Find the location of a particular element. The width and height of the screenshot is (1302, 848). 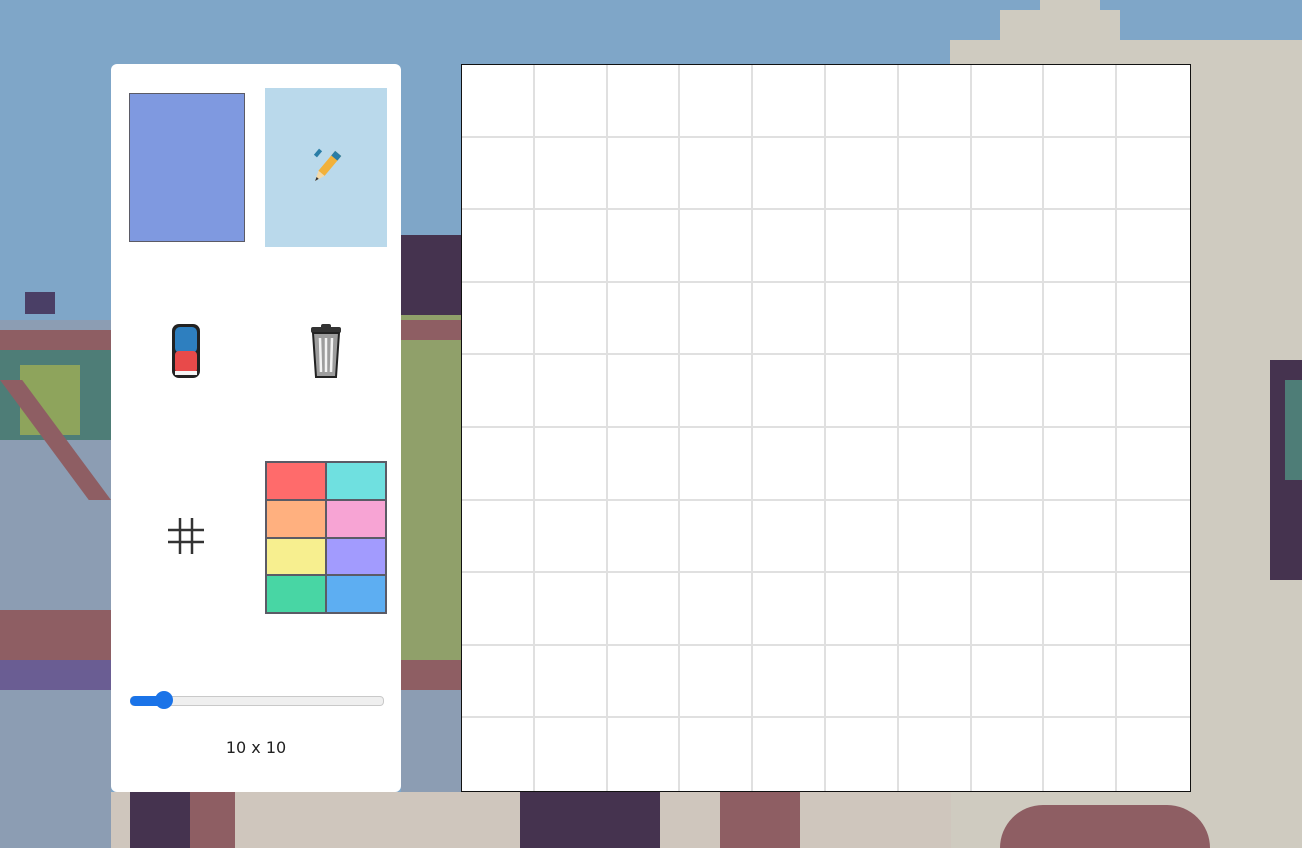

pencil-tool-button is located at coordinates (326, 167).